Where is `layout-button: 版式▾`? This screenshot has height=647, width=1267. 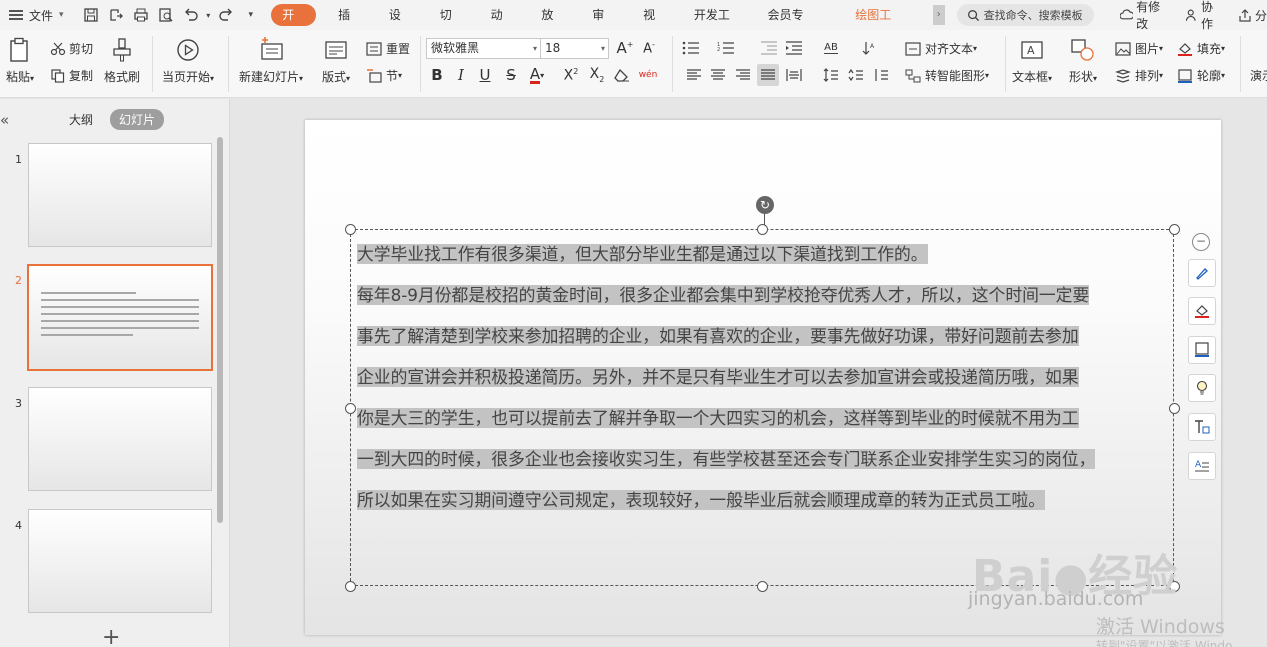
layout-button: 版式▾ is located at coordinates (336, 60).